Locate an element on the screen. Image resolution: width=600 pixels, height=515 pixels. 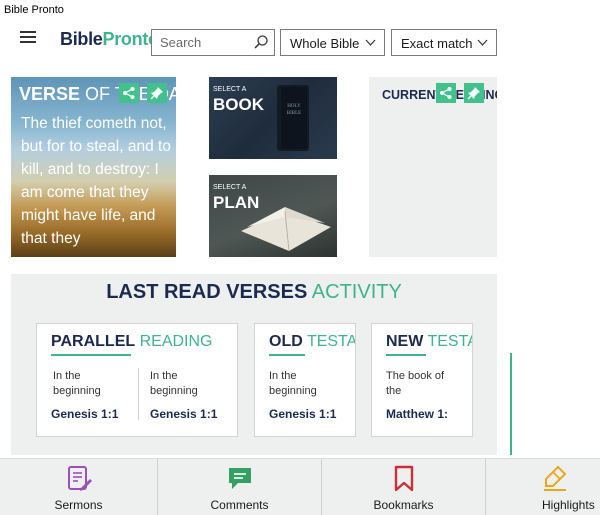
nav-label: Sermons is located at coordinates (78, 505).